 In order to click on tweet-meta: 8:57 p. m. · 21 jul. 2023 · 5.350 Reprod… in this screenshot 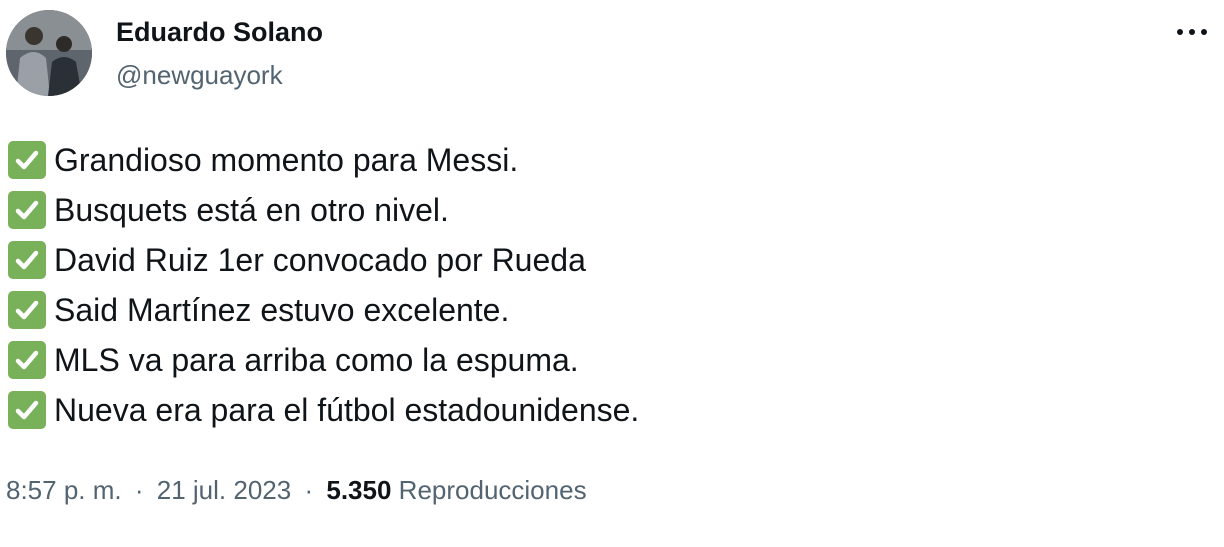, I will do `click(296, 490)`.